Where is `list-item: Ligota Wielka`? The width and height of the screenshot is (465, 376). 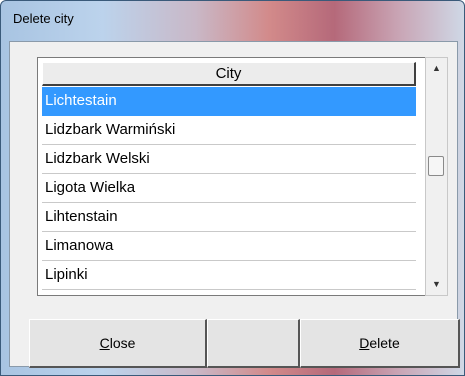 list-item: Ligota Wielka is located at coordinates (229, 188).